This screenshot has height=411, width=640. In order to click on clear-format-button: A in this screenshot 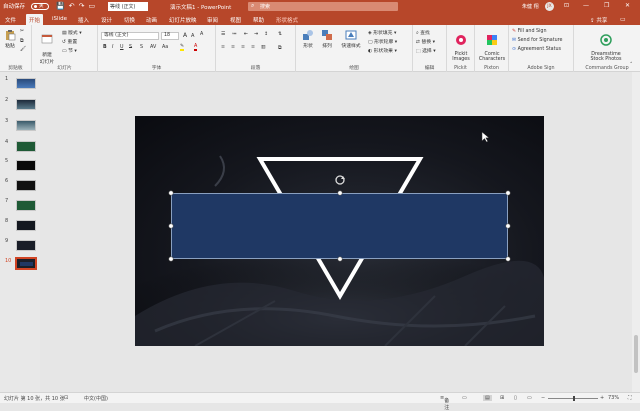, I will do `click(201, 34)`.